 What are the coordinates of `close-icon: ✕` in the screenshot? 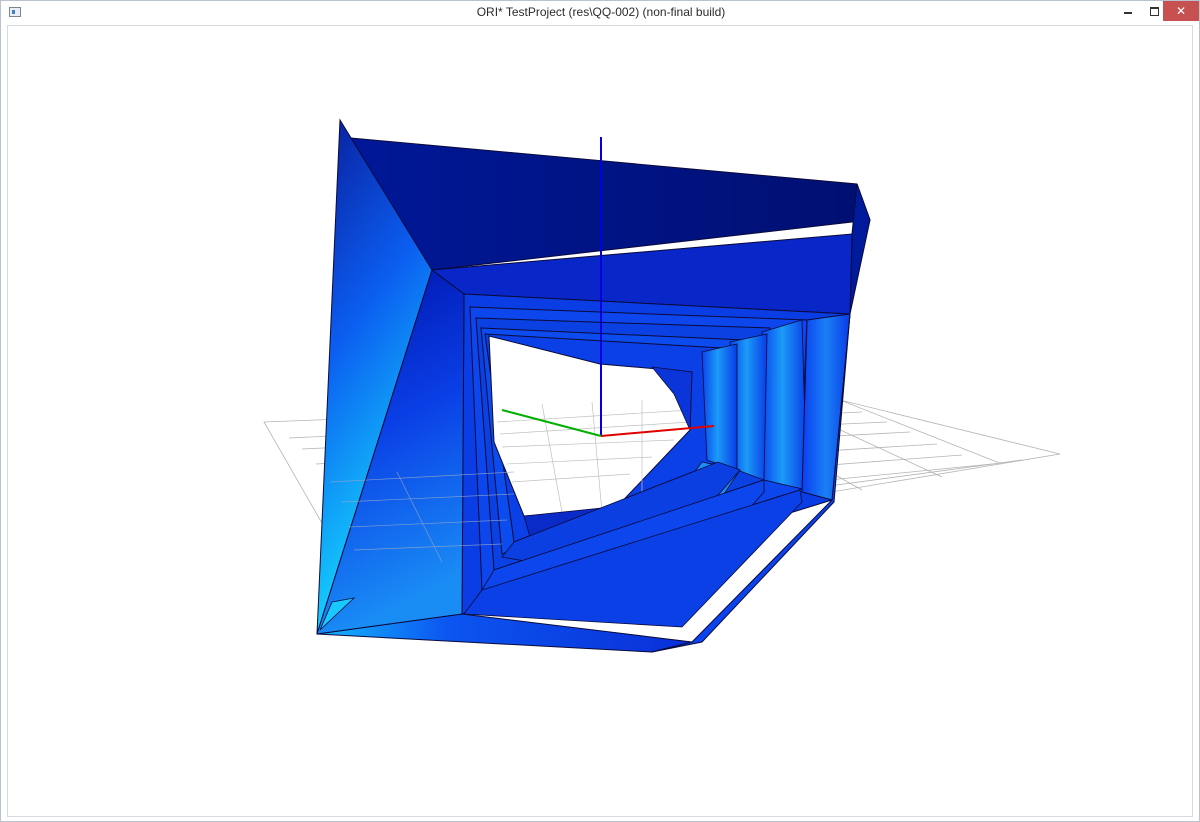 It's located at (1181, 11).